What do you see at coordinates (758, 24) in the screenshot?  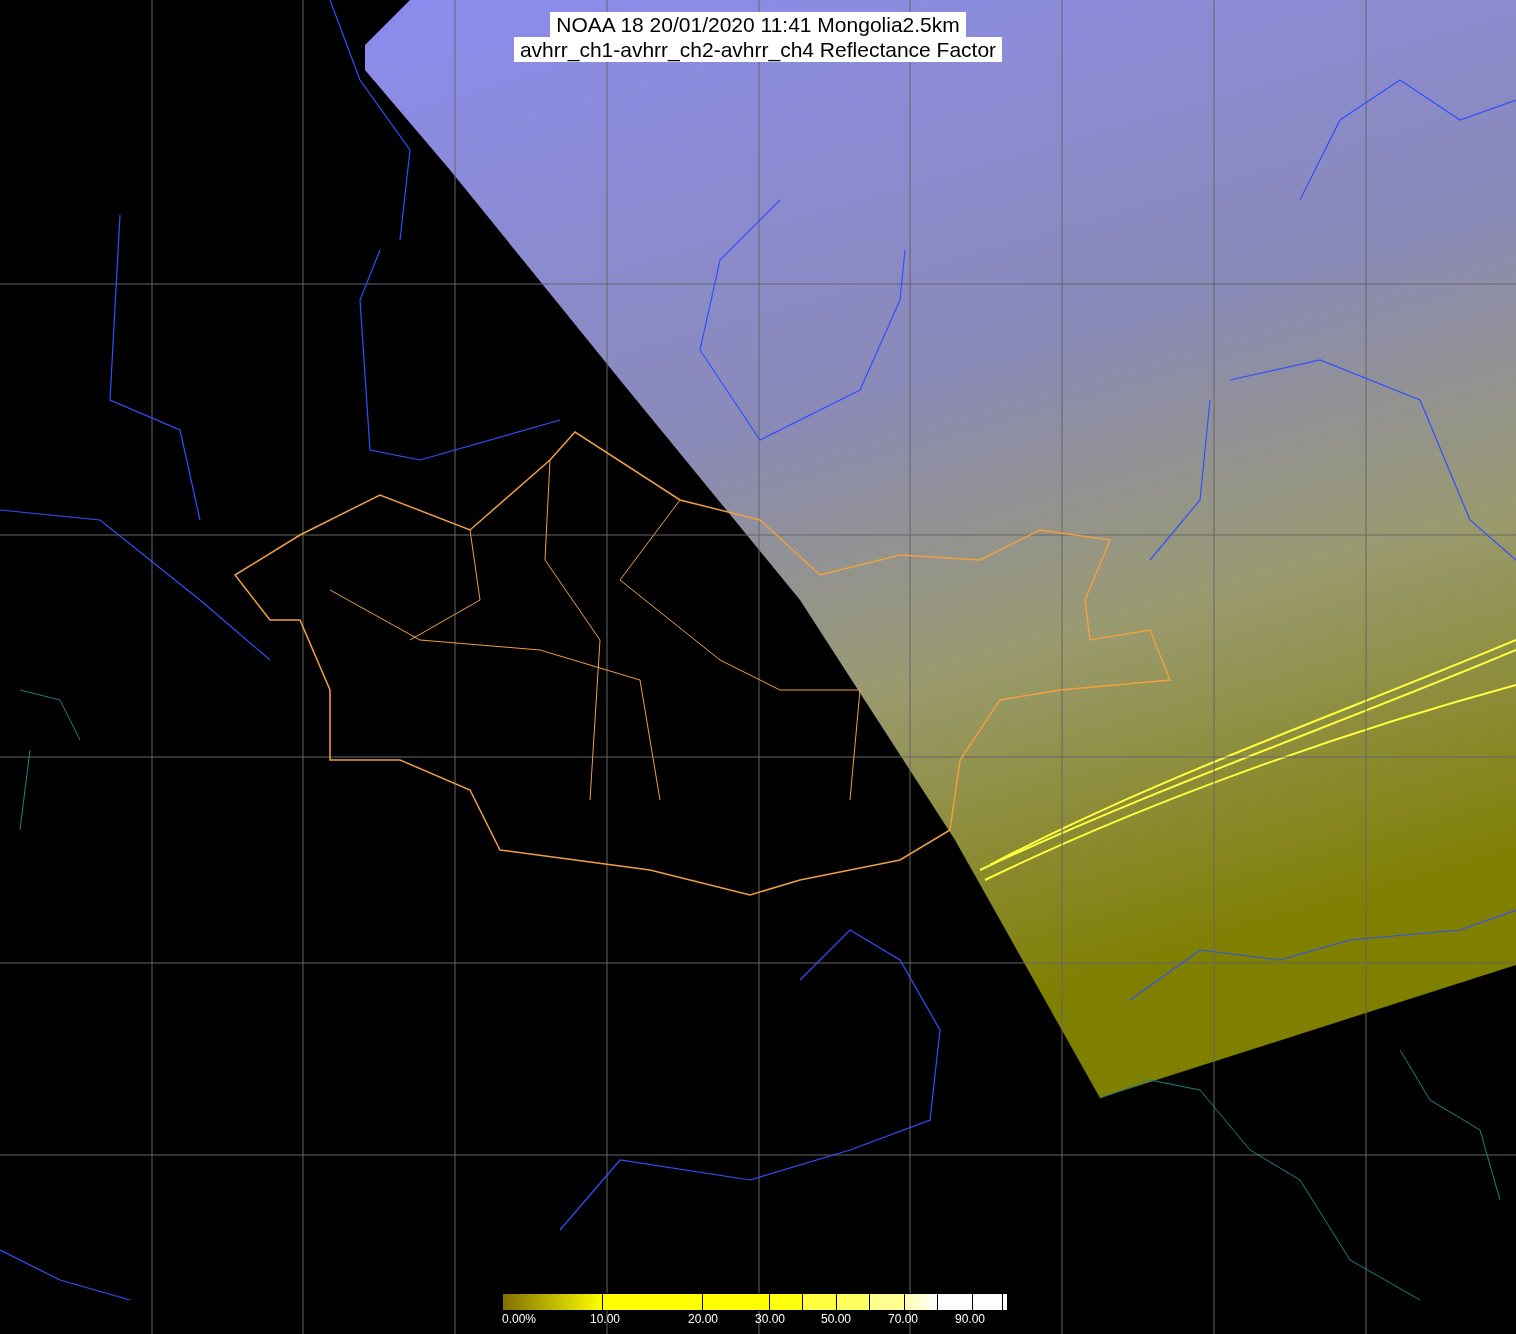 I see `map-title: NOAA 18 20/01/2020 11:41 Mongolia2.5km` at bounding box center [758, 24].